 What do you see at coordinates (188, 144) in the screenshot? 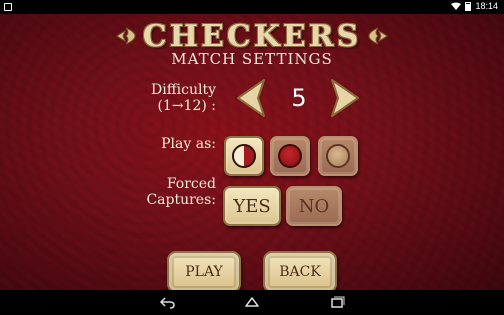
I see `play-as-label: Play as:` at bounding box center [188, 144].